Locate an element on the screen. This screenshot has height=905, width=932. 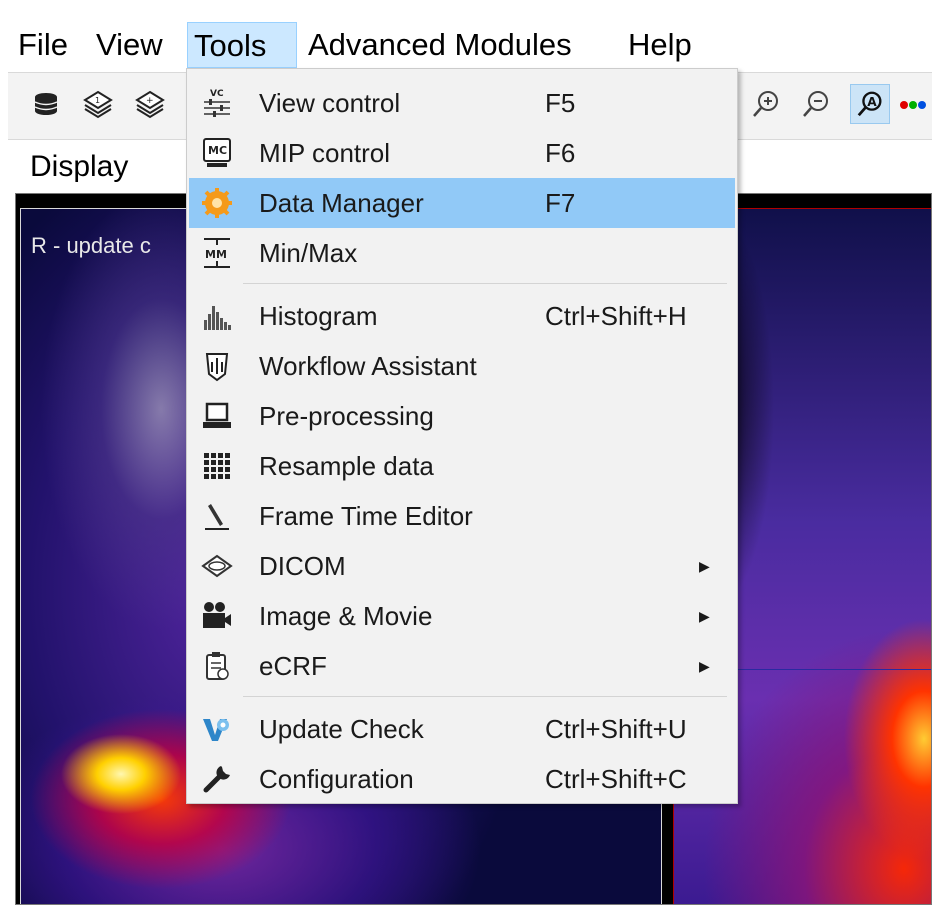
menu-item-histogram: Histogram Ctrl+Shift+H is located at coordinates (462, 316).